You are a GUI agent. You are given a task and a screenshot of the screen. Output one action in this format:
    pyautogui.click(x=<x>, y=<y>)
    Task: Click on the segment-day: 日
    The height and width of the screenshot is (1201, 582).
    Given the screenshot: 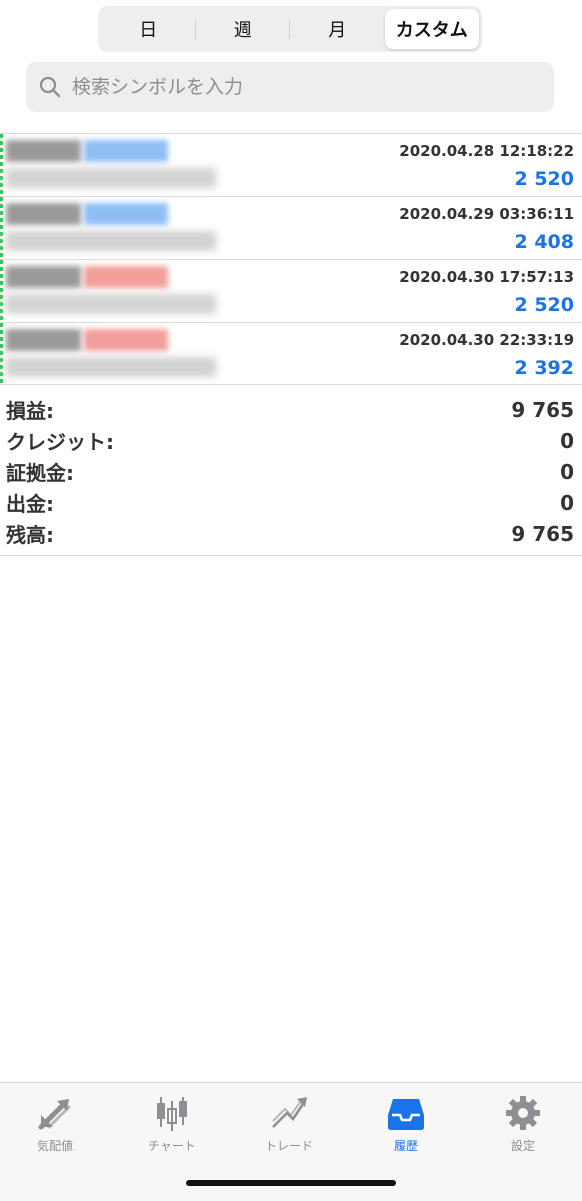 What is the action you would take?
    pyautogui.click(x=148, y=29)
    